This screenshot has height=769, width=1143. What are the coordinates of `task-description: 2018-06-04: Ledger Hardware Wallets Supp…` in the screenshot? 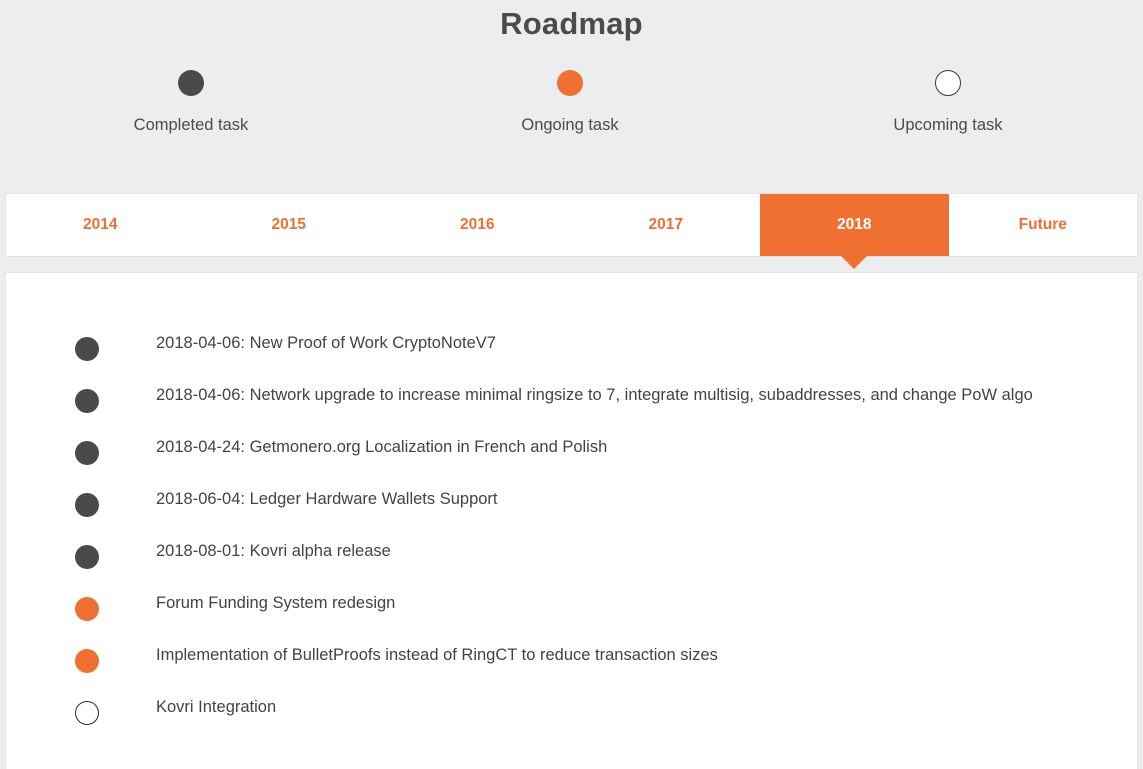 It's located at (327, 499).